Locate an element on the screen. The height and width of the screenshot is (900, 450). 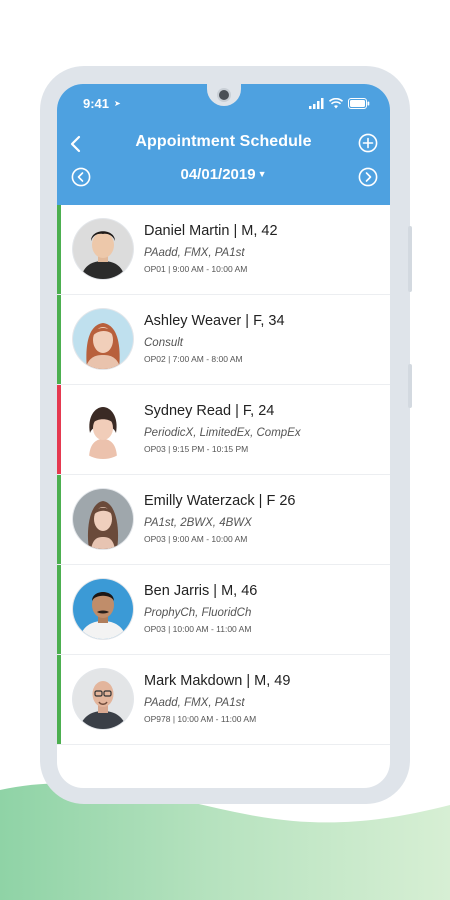
date-selector: 04/01/2019 ▼ is located at coordinates (223, 174).